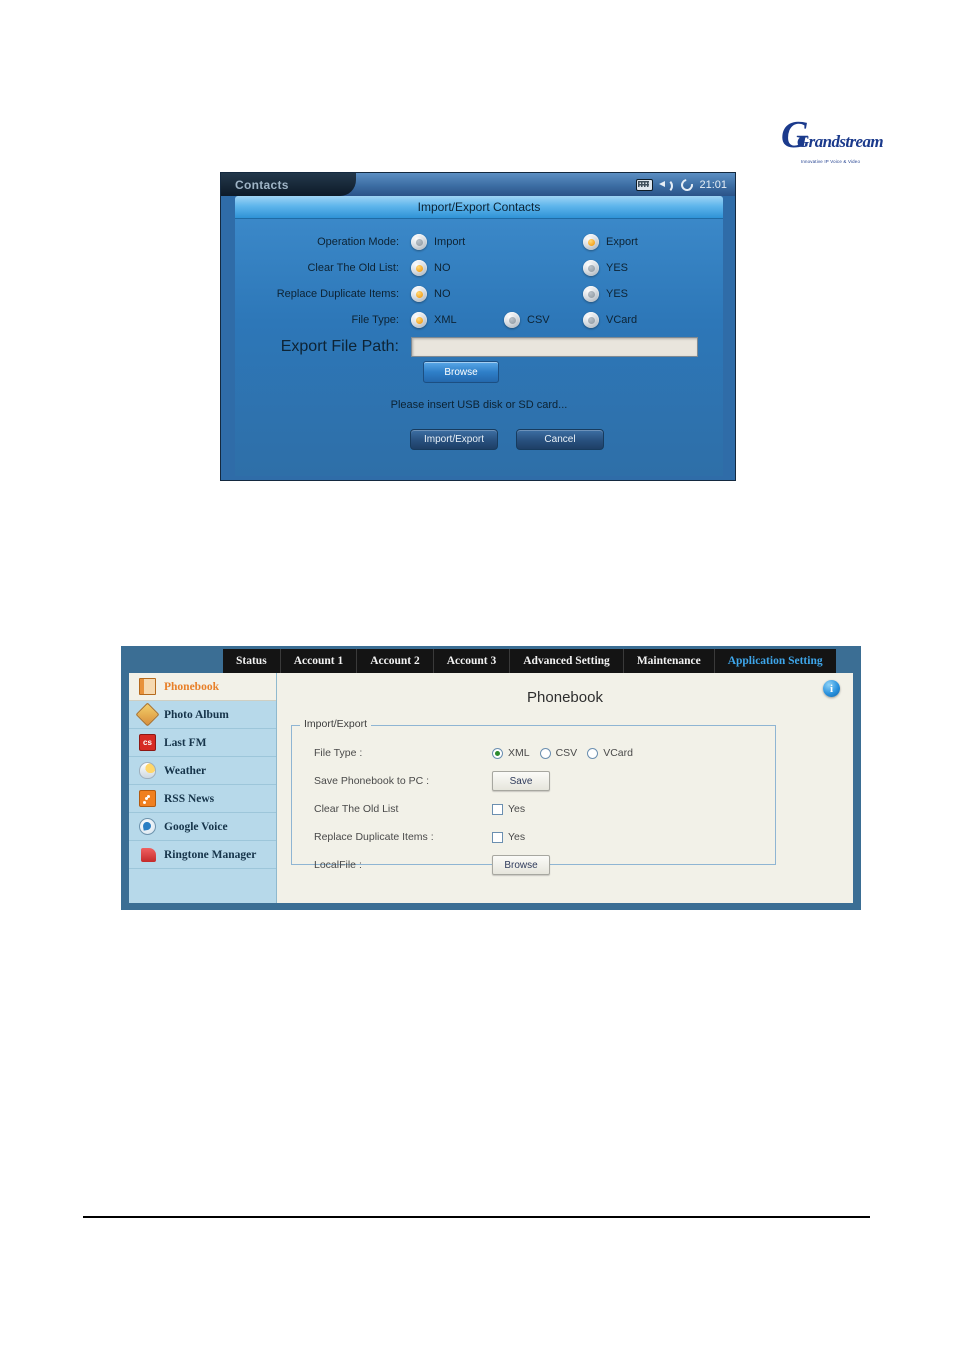 This screenshot has height=1350, width=954. What do you see at coordinates (533, 808) in the screenshot?
I see `web-row-clear-old-list: Clear The Old List Yes` at bounding box center [533, 808].